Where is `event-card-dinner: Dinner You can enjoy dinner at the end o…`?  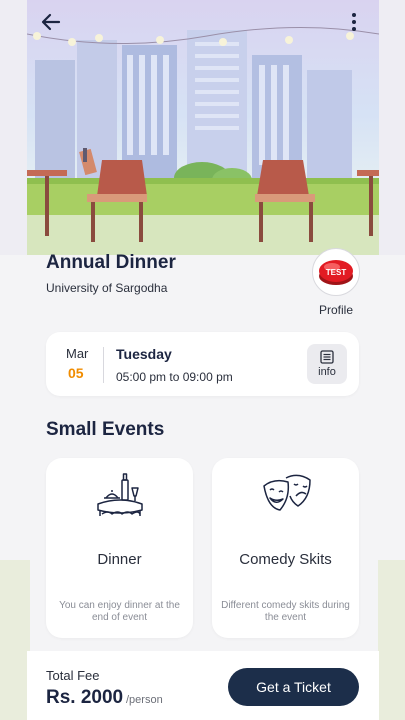 event-card-dinner: Dinner You can enjoy dinner at the end o… is located at coordinates (119, 548).